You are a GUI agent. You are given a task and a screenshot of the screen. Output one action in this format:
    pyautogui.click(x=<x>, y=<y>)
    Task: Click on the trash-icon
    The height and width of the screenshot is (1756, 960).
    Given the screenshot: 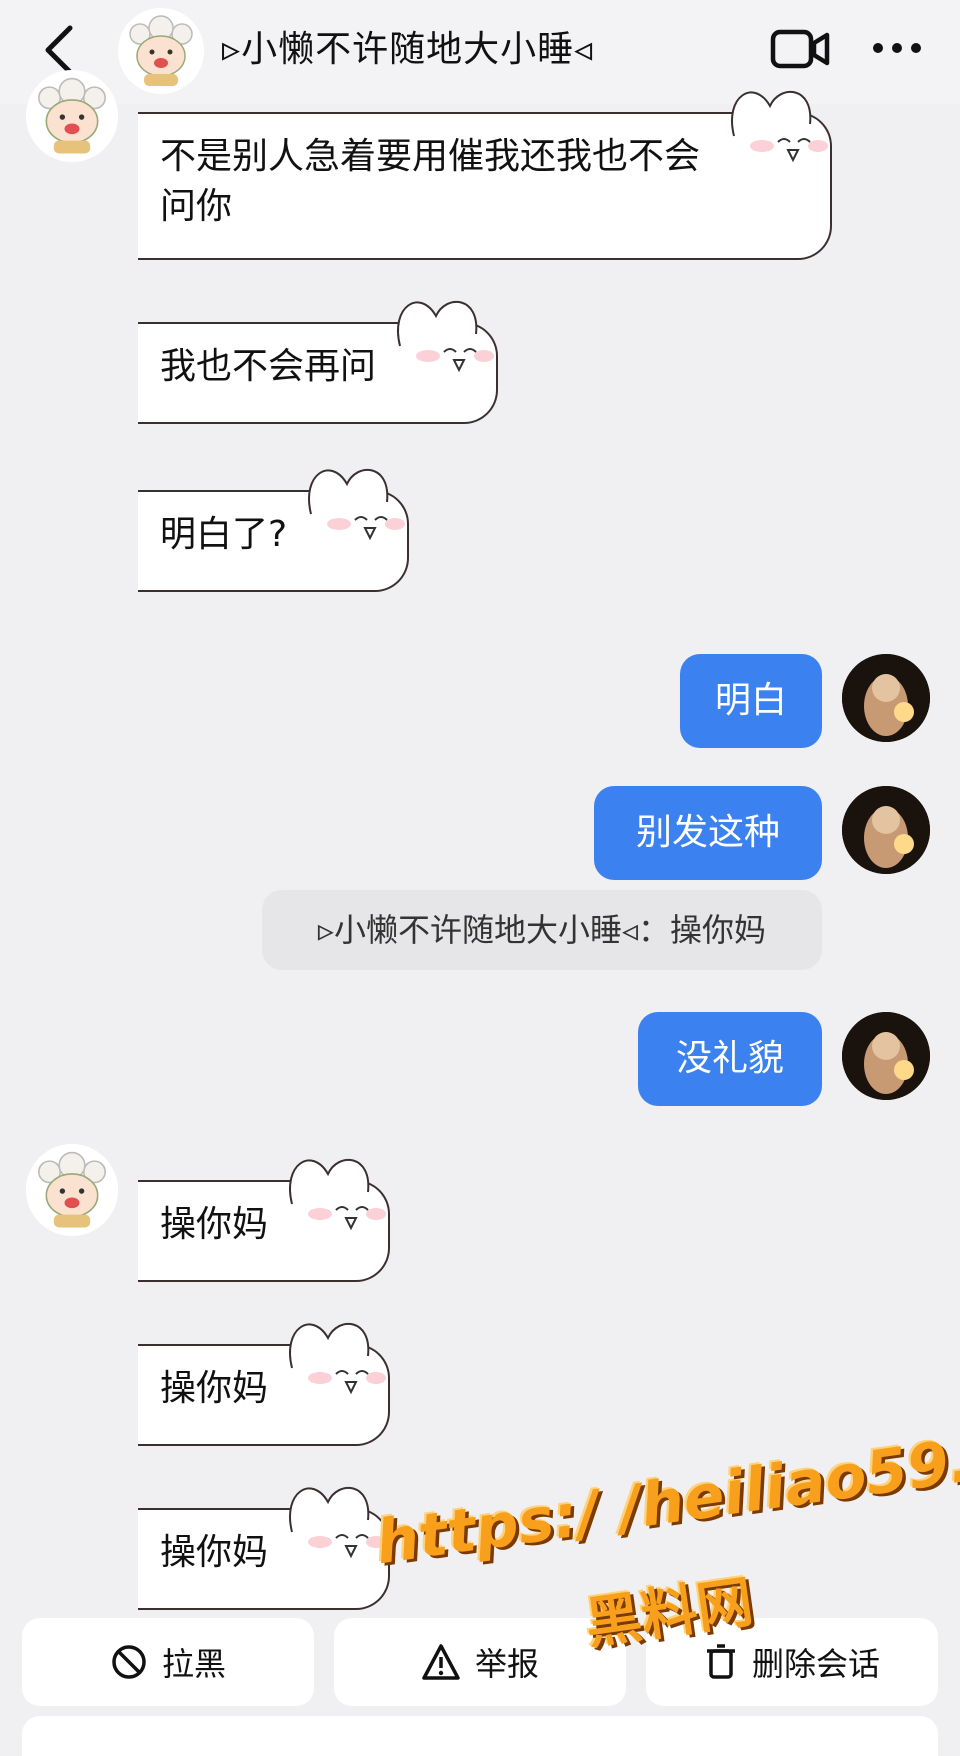 What is the action you would take?
    pyautogui.click(x=720, y=1661)
    